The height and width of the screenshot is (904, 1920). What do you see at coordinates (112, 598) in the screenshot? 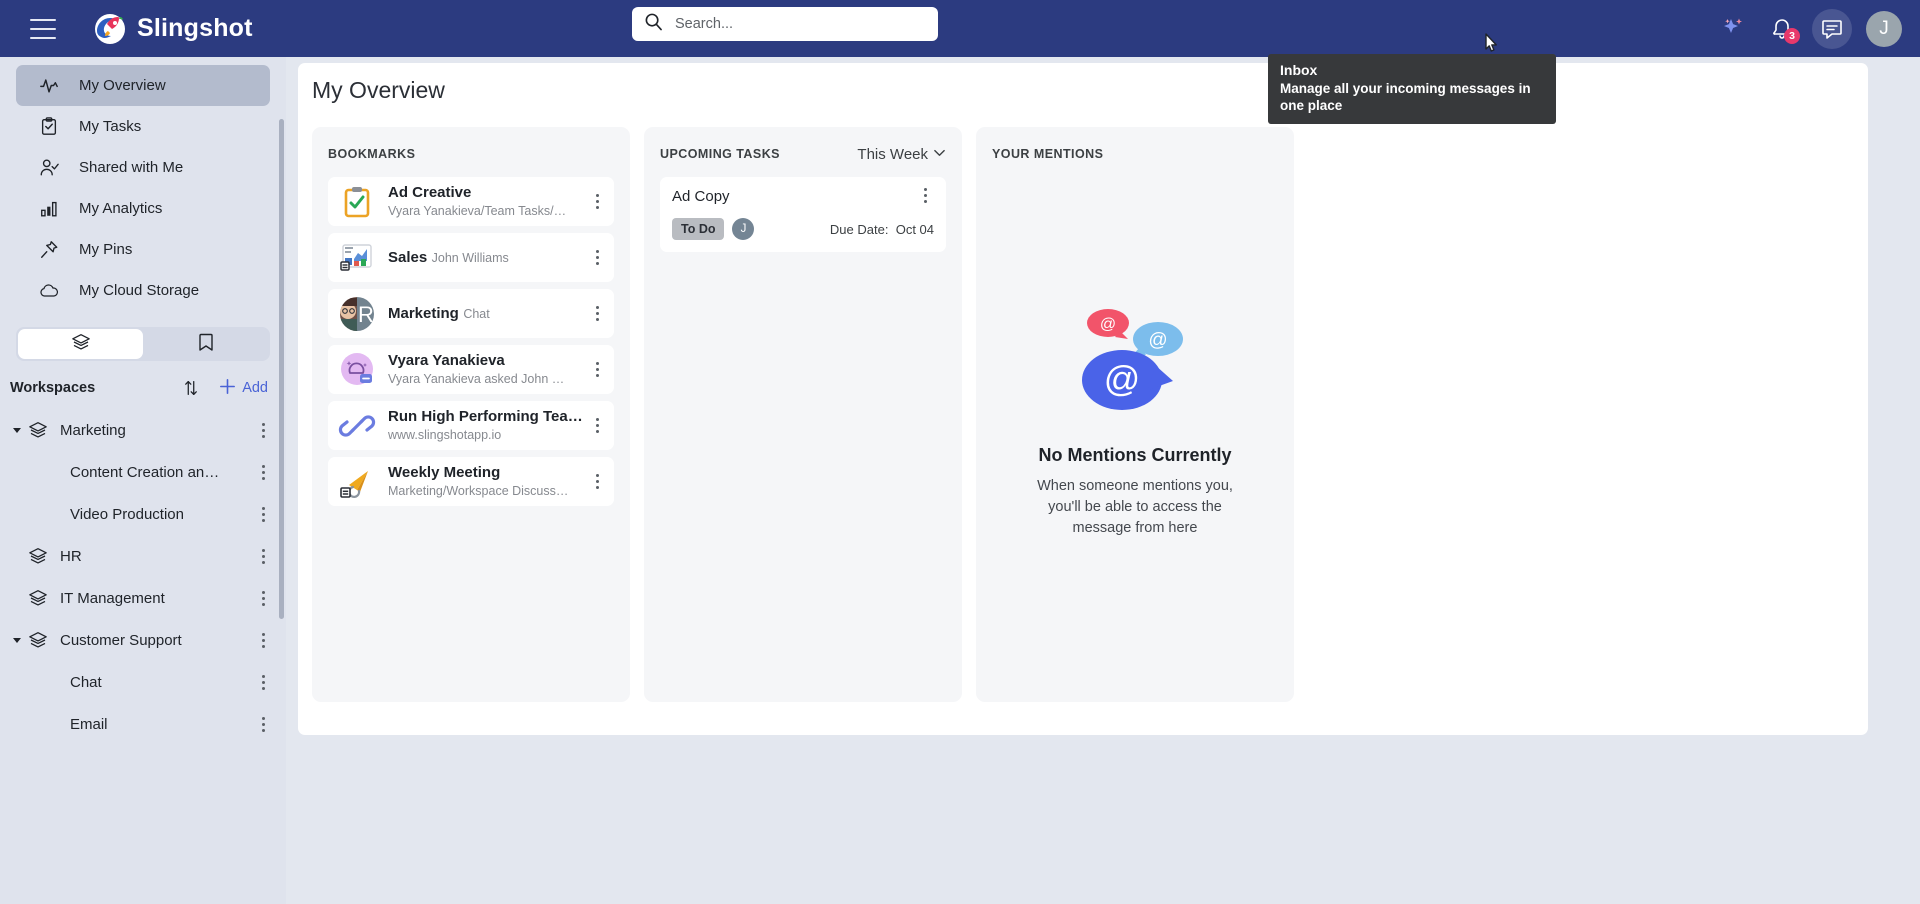
I see `workspace-label: IT Management` at bounding box center [112, 598].